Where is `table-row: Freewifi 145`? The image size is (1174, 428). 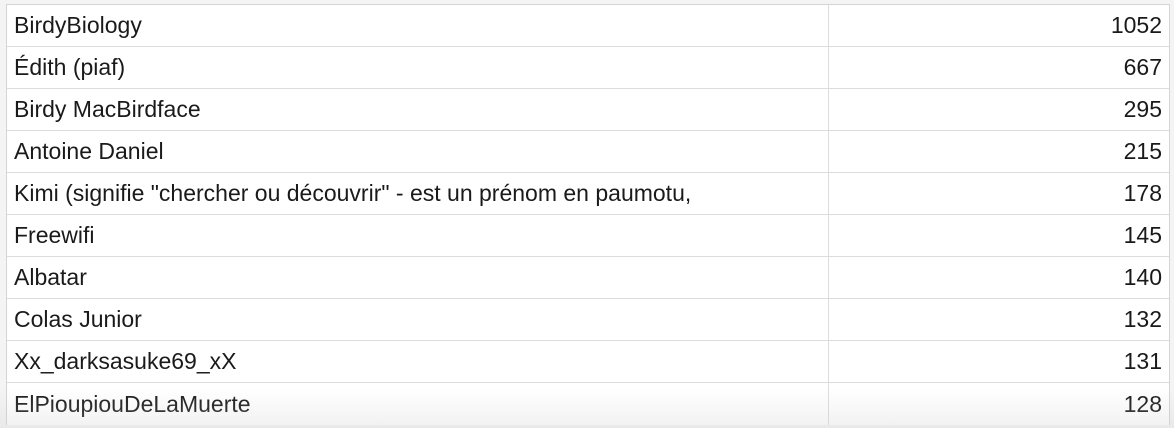 table-row: Freewifi 145 is located at coordinates (588, 236).